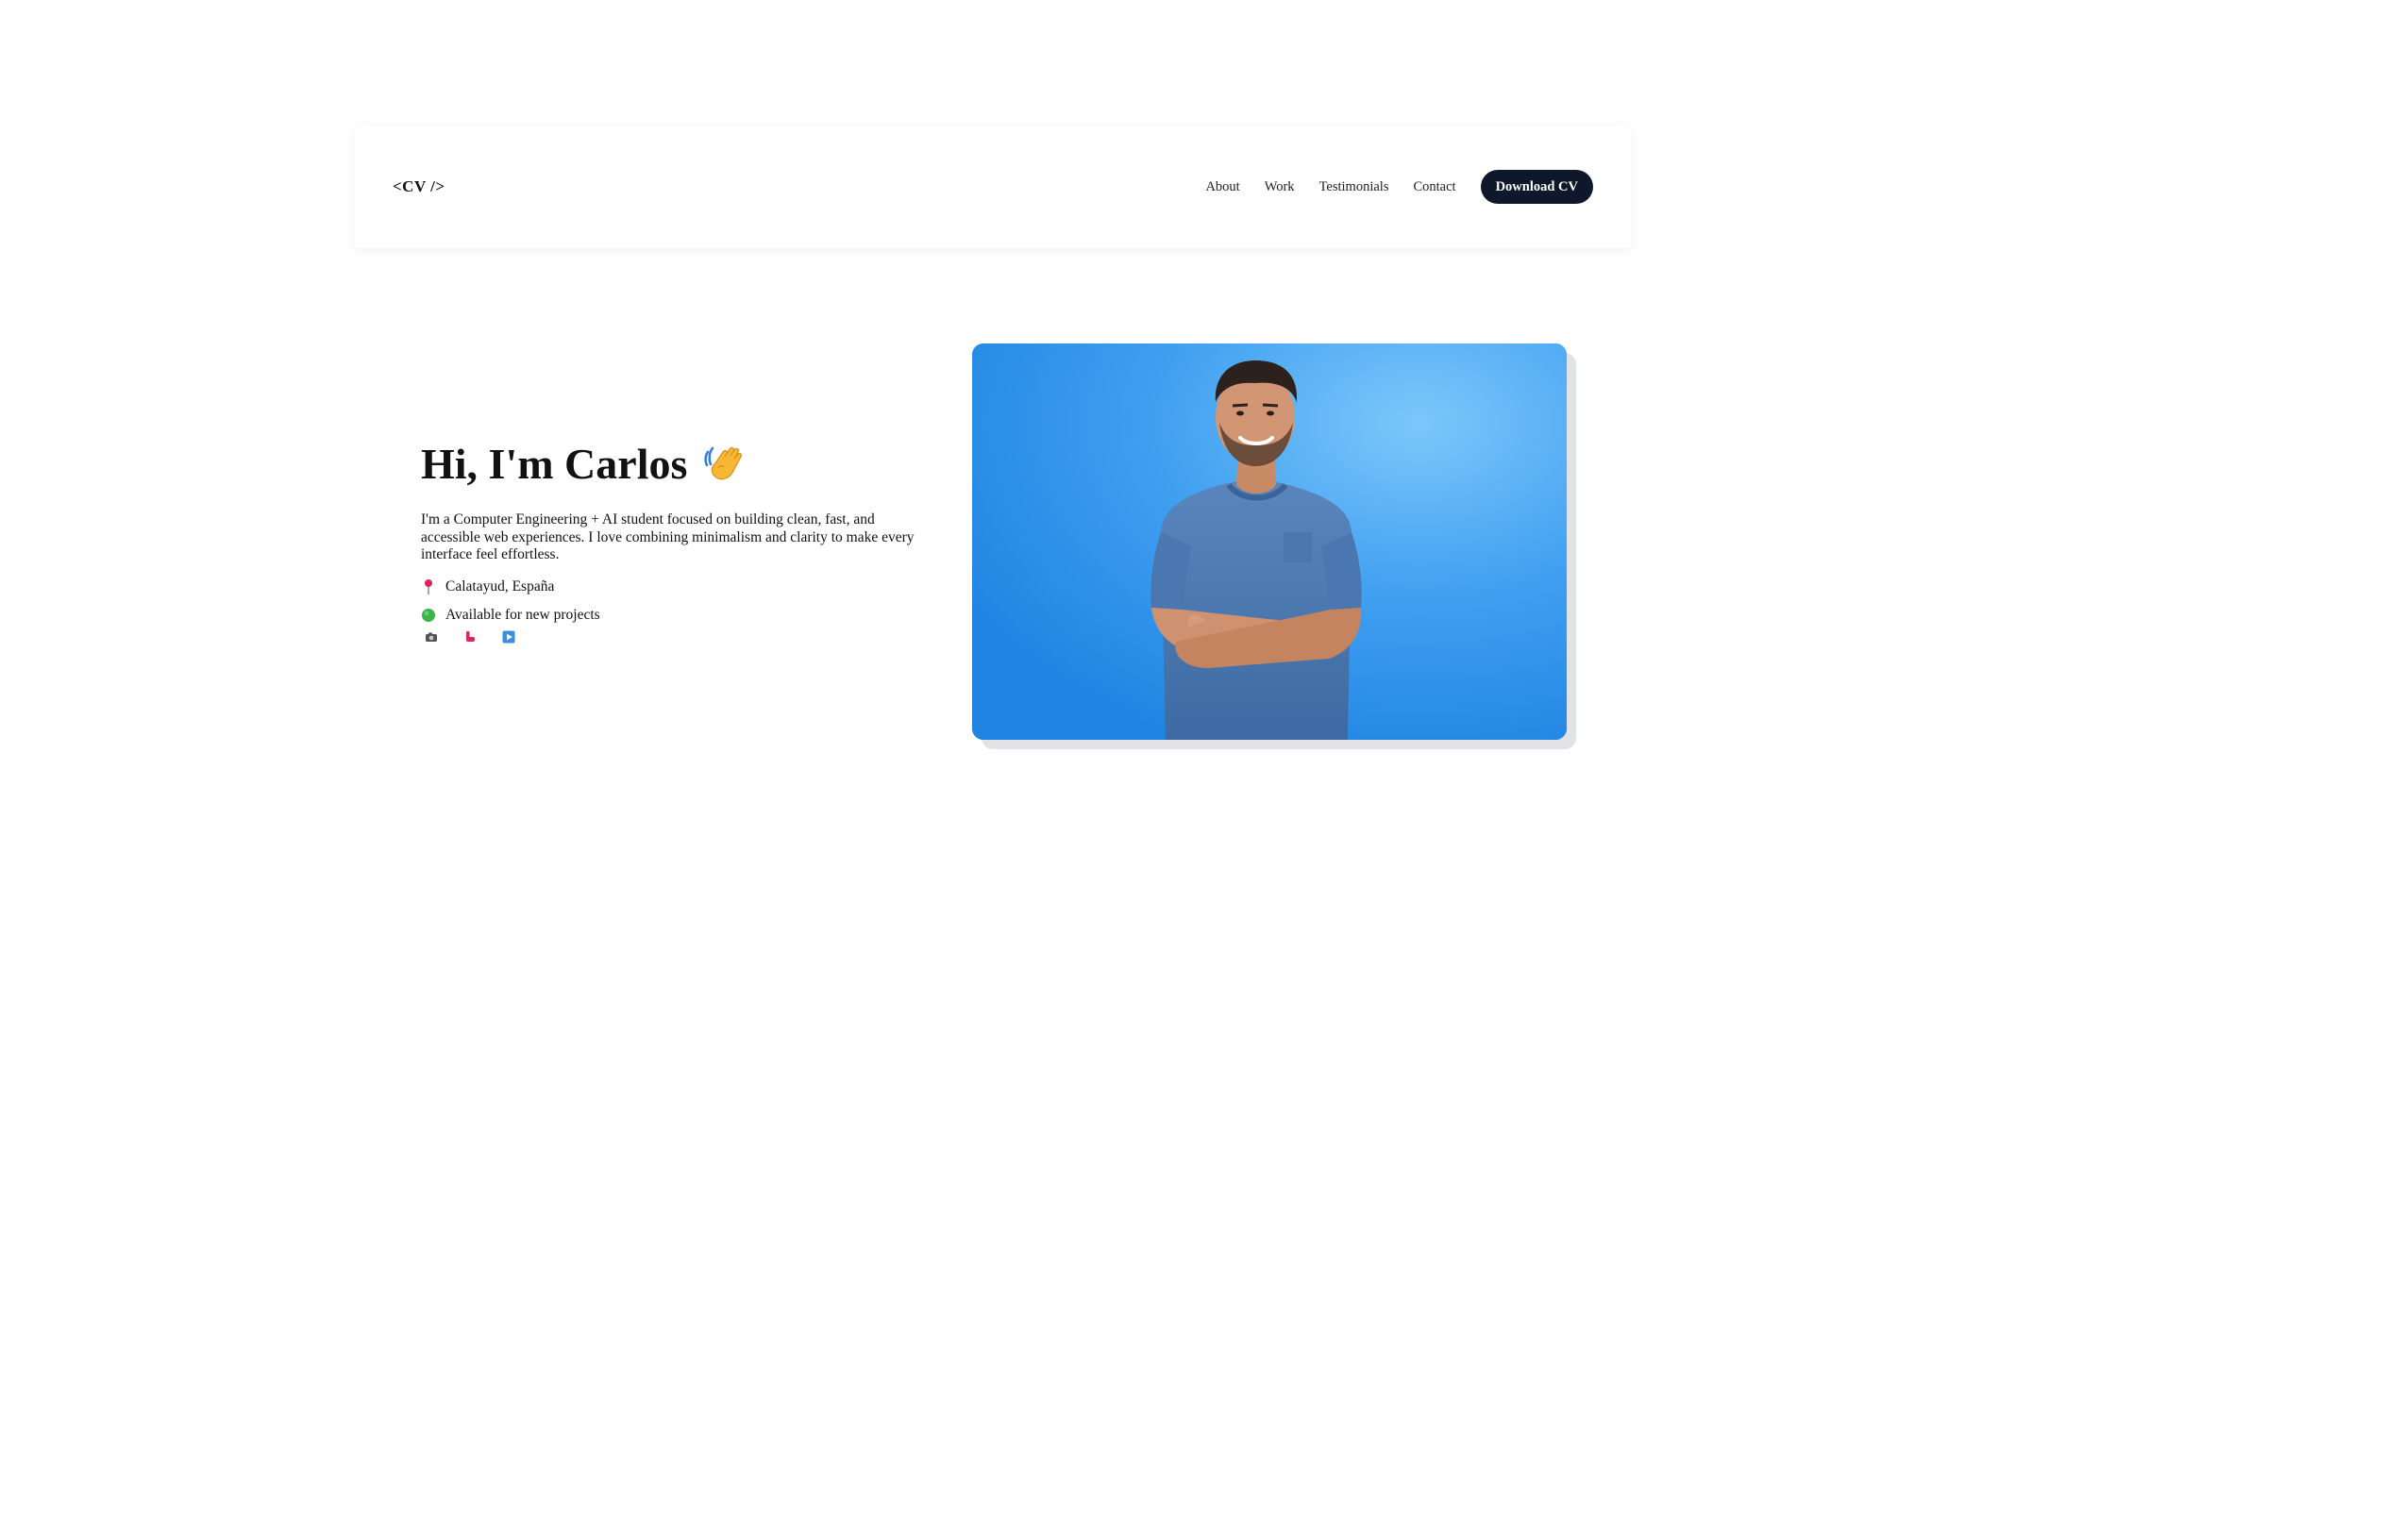 The height and width of the screenshot is (1540, 2401). I want to click on site-logo: <CV />, so click(419, 186).